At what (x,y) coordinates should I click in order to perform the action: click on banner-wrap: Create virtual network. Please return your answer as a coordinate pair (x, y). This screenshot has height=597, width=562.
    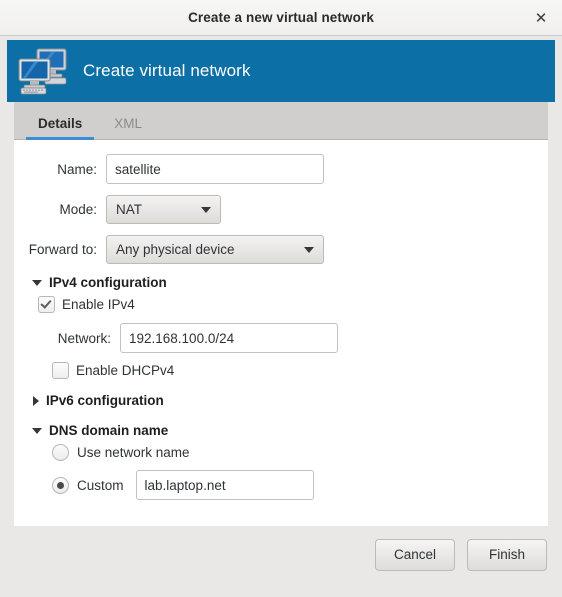
    Looking at the image, I should click on (281, 69).